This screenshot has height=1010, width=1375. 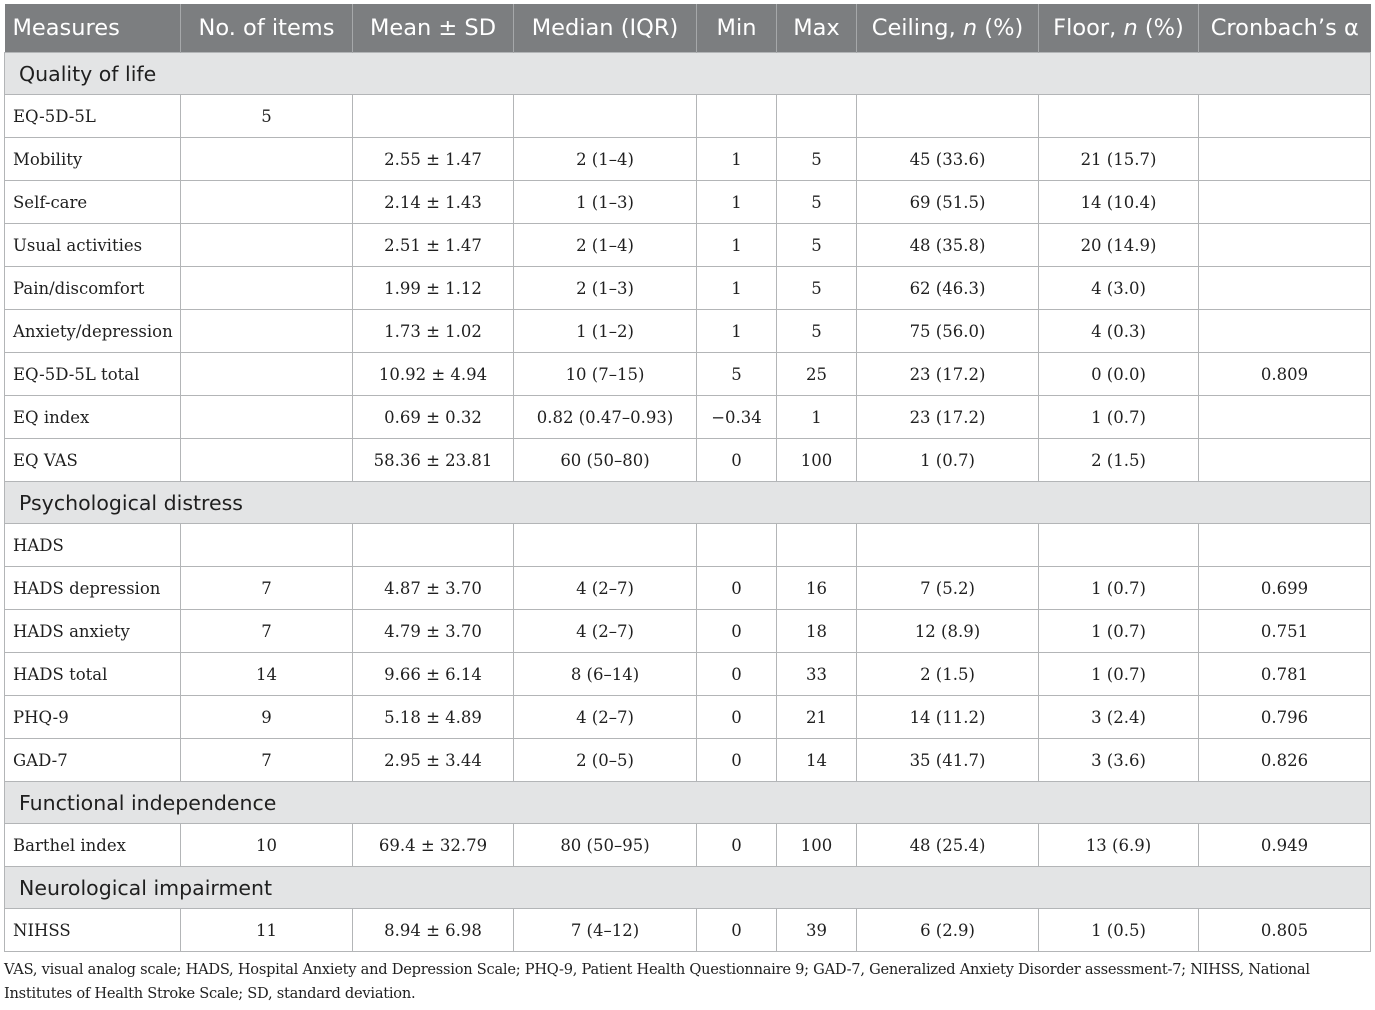 What do you see at coordinates (433, 331) in the screenshot?
I see `cell-mean-sd: 1.73 ± 1.02` at bounding box center [433, 331].